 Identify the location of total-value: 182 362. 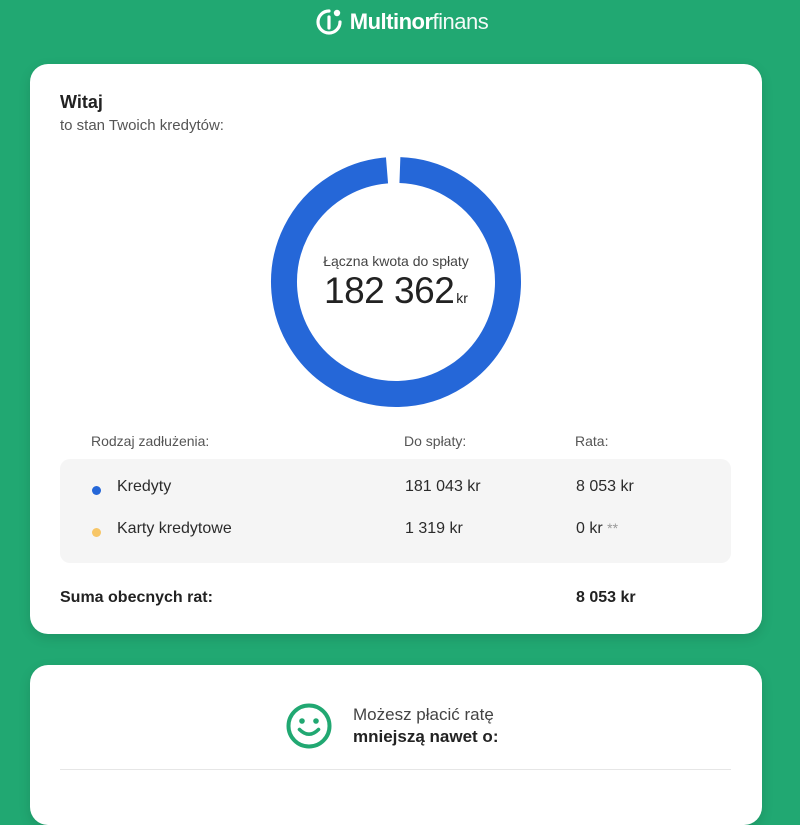
(389, 290).